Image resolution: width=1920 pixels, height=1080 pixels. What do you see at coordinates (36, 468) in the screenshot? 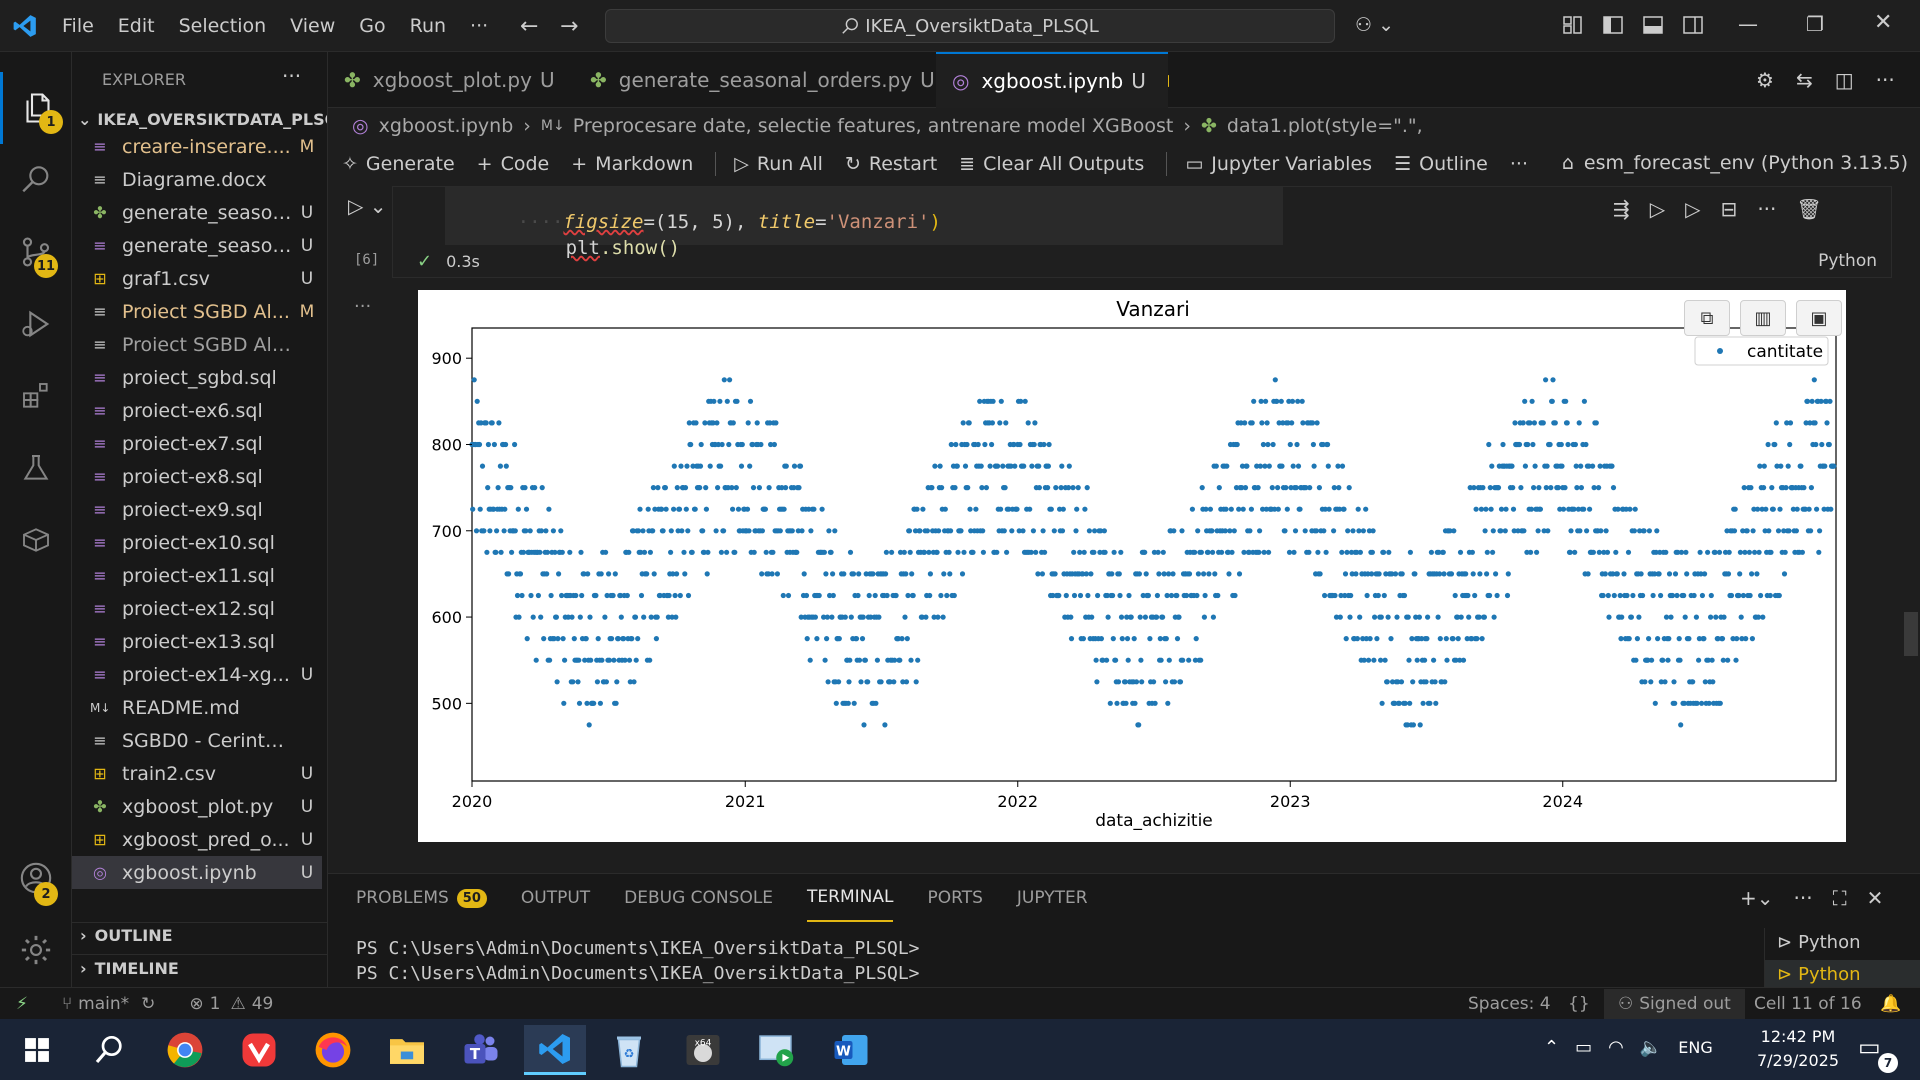
I see `testing-flask-icon` at bounding box center [36, 468].